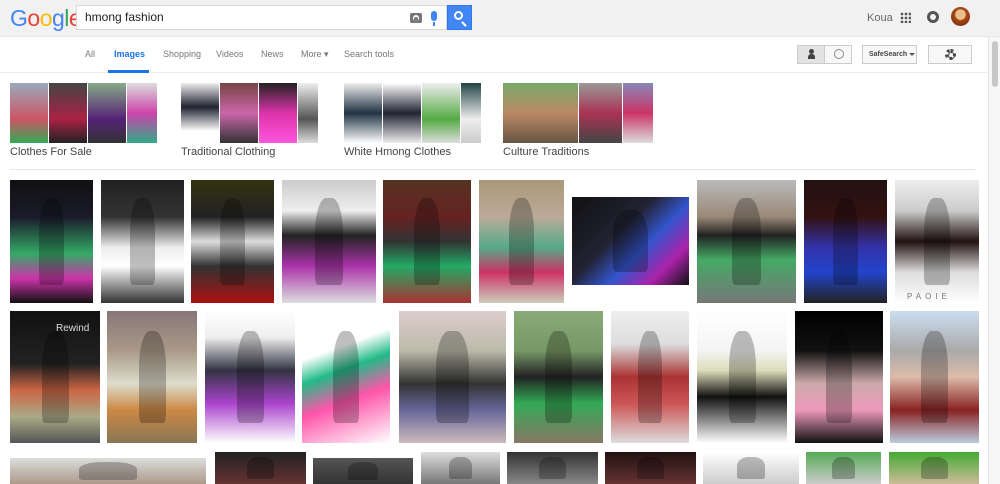 The height and width of the screenshot is (484, 1000). Describe the element at coordinates (937, 241) in the screenshot. I see `image-result: PAOIE` at that location.